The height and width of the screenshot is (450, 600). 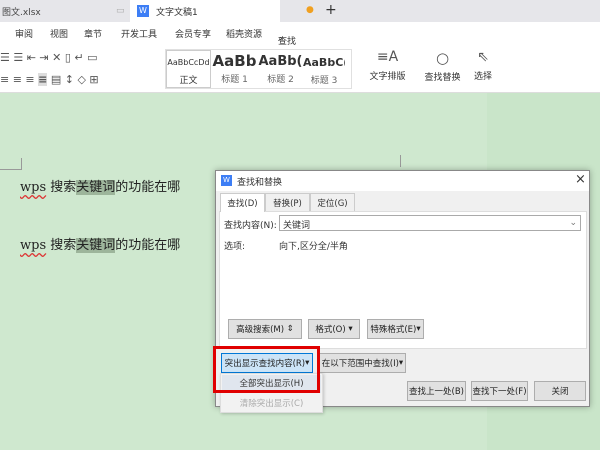 I want to click on tab-document: W 文字文稿1 ●, so click(x=222, y=11).